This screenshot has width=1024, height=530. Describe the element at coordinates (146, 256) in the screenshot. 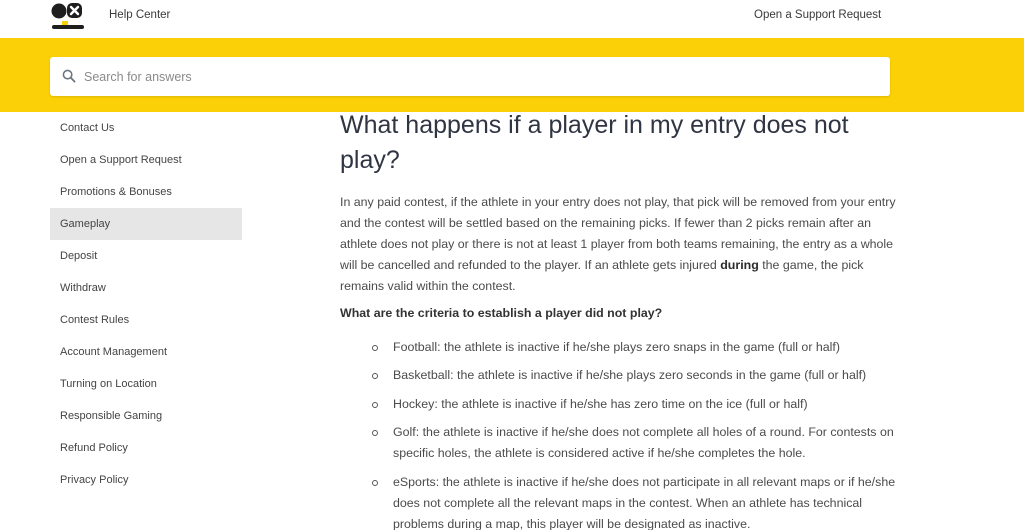

I see `sidebar-item-deposit: Deposit` at that location.